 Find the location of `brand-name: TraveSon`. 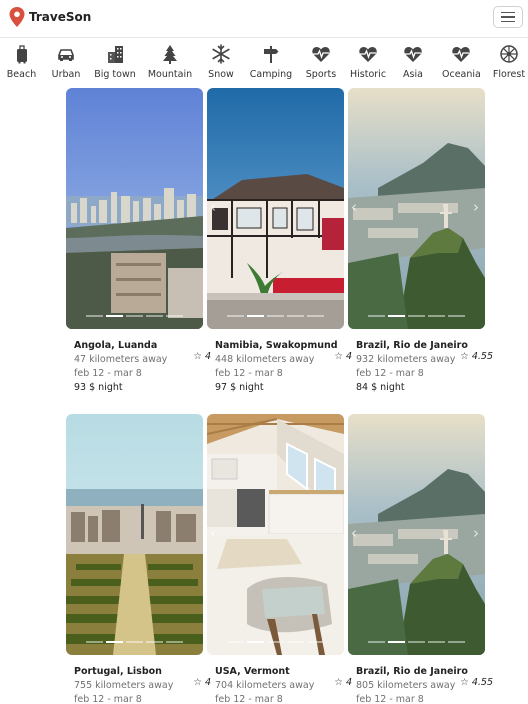

brand-name: TraveSon is located at coordinates (60, 17).